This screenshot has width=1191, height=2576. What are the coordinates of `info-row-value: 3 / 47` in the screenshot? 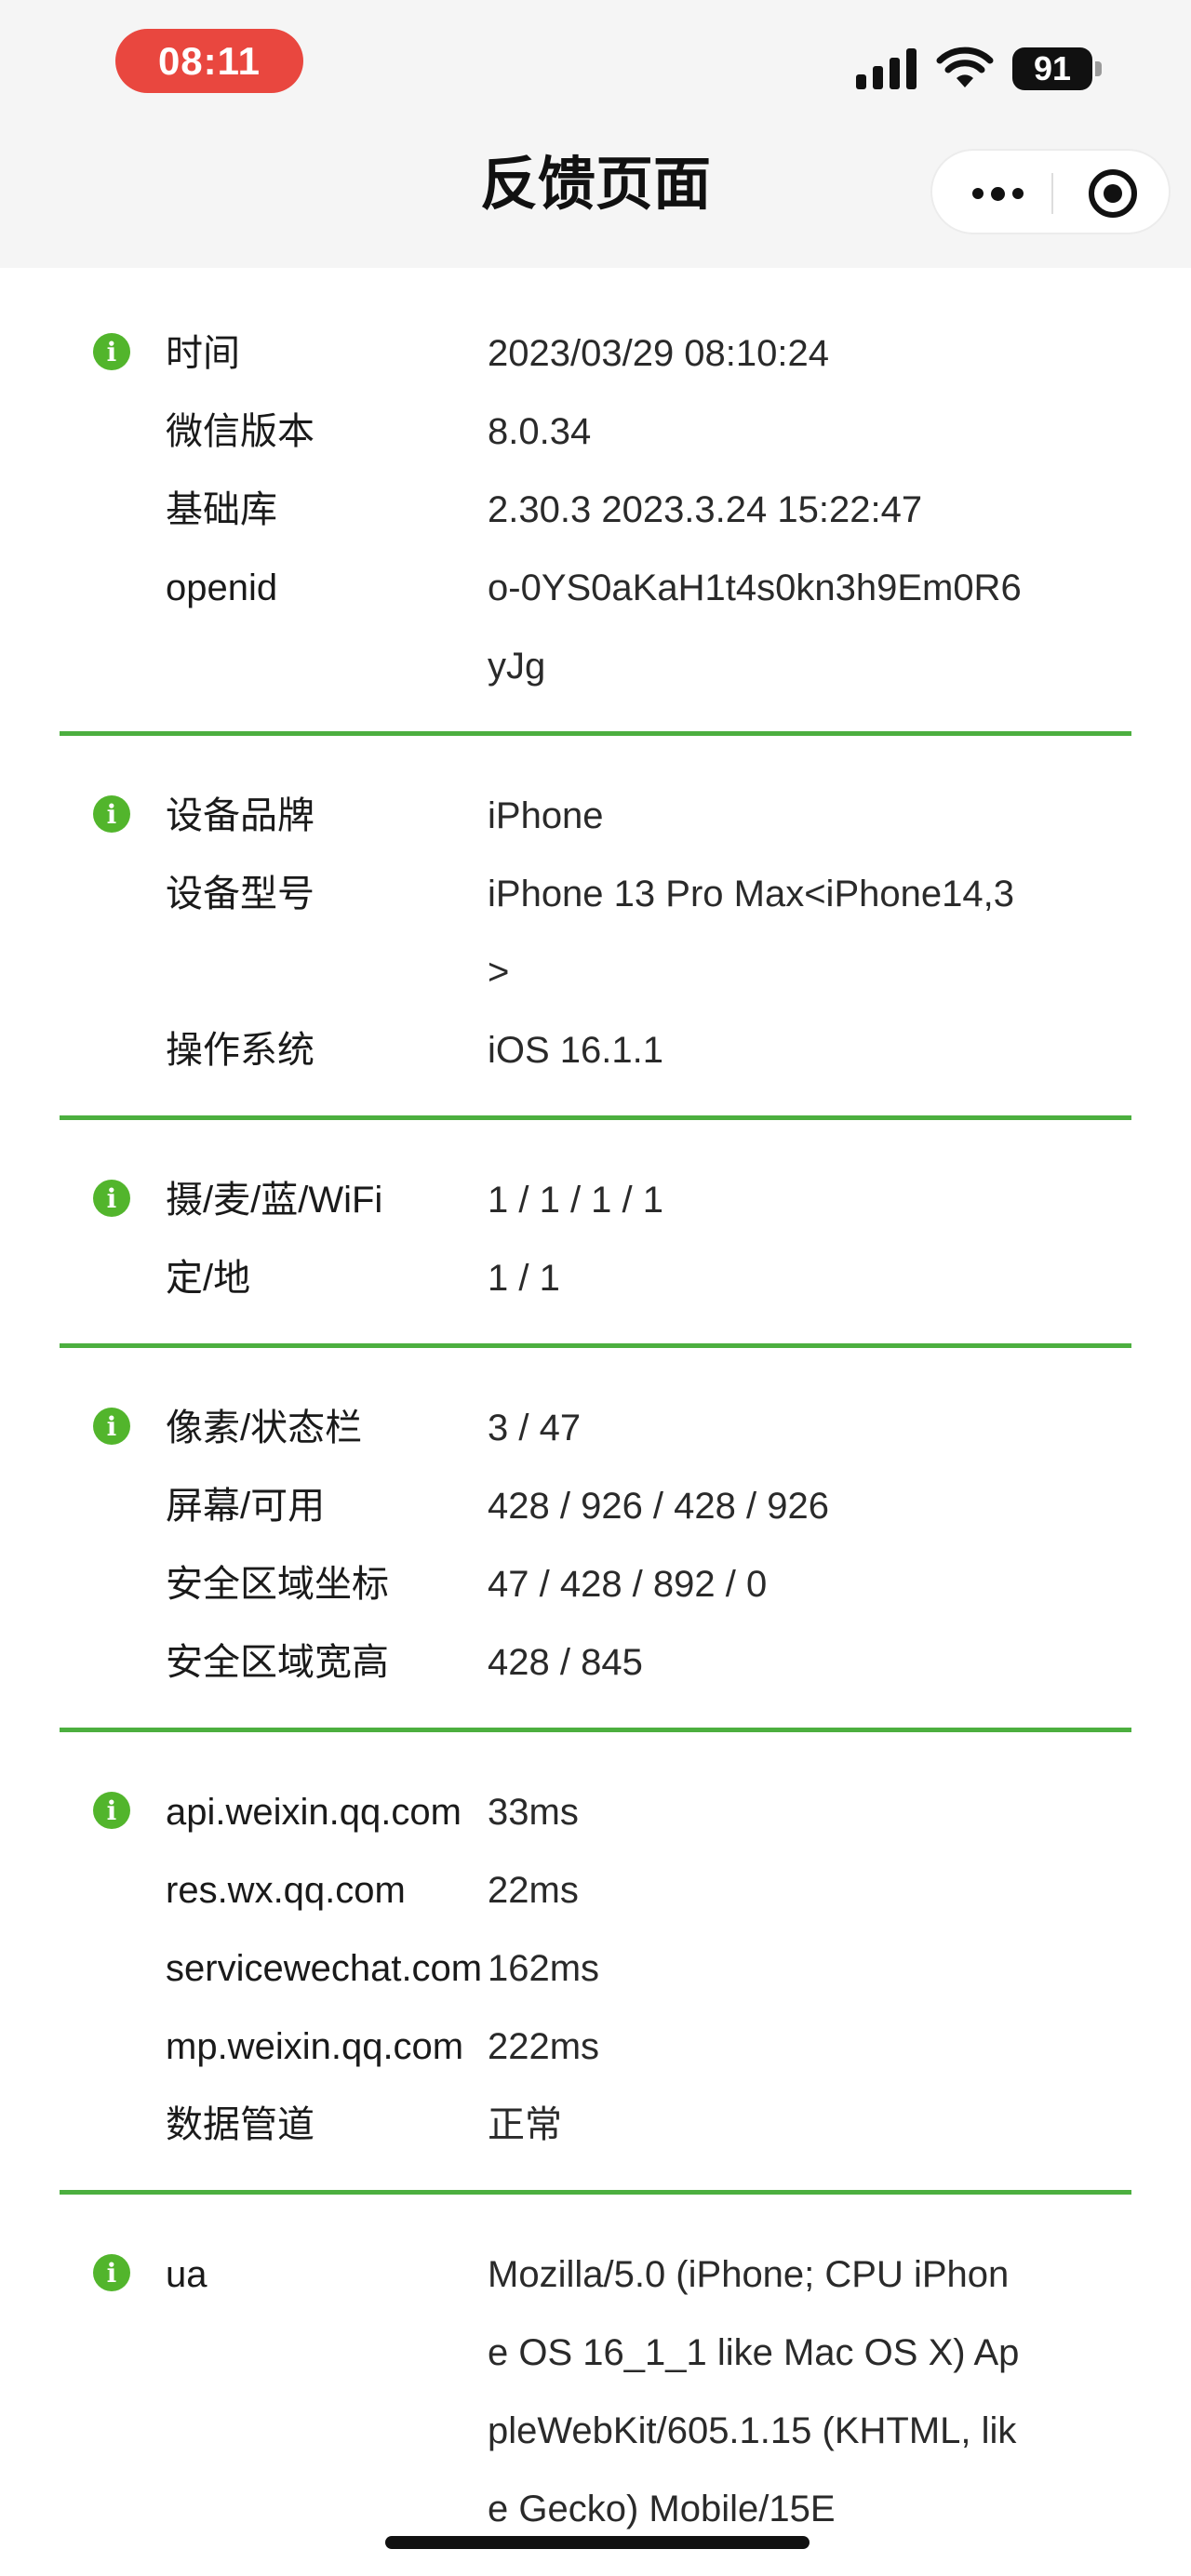 It's located at (535, 1428).